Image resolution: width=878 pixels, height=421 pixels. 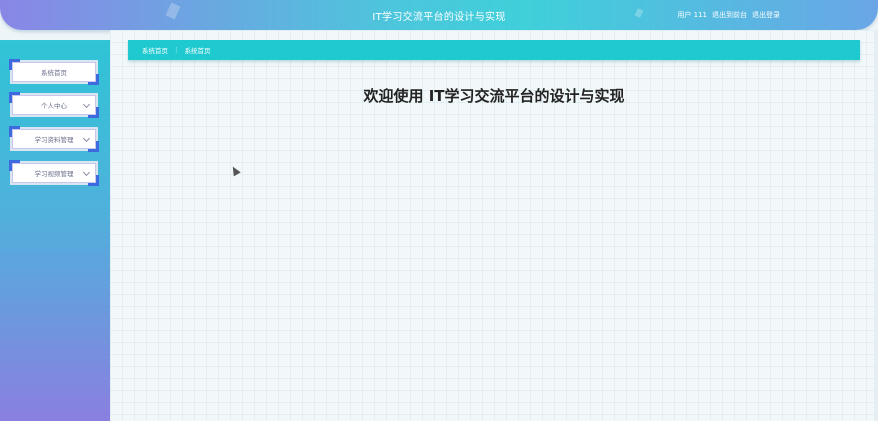 I want to click on sidebar: 系统首页 个人中心 学习资料管理 学习视频管理, so click(x=55, y=230).